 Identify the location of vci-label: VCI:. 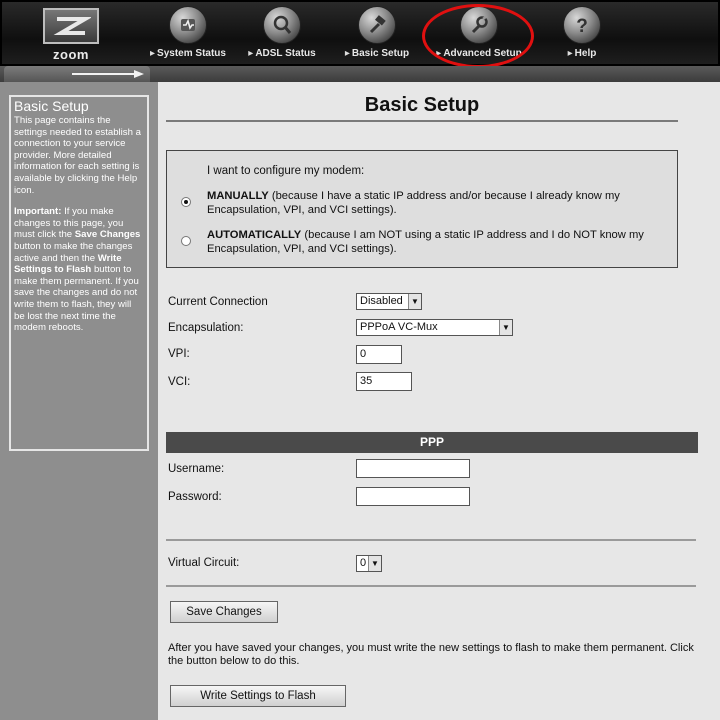
(179, 382).